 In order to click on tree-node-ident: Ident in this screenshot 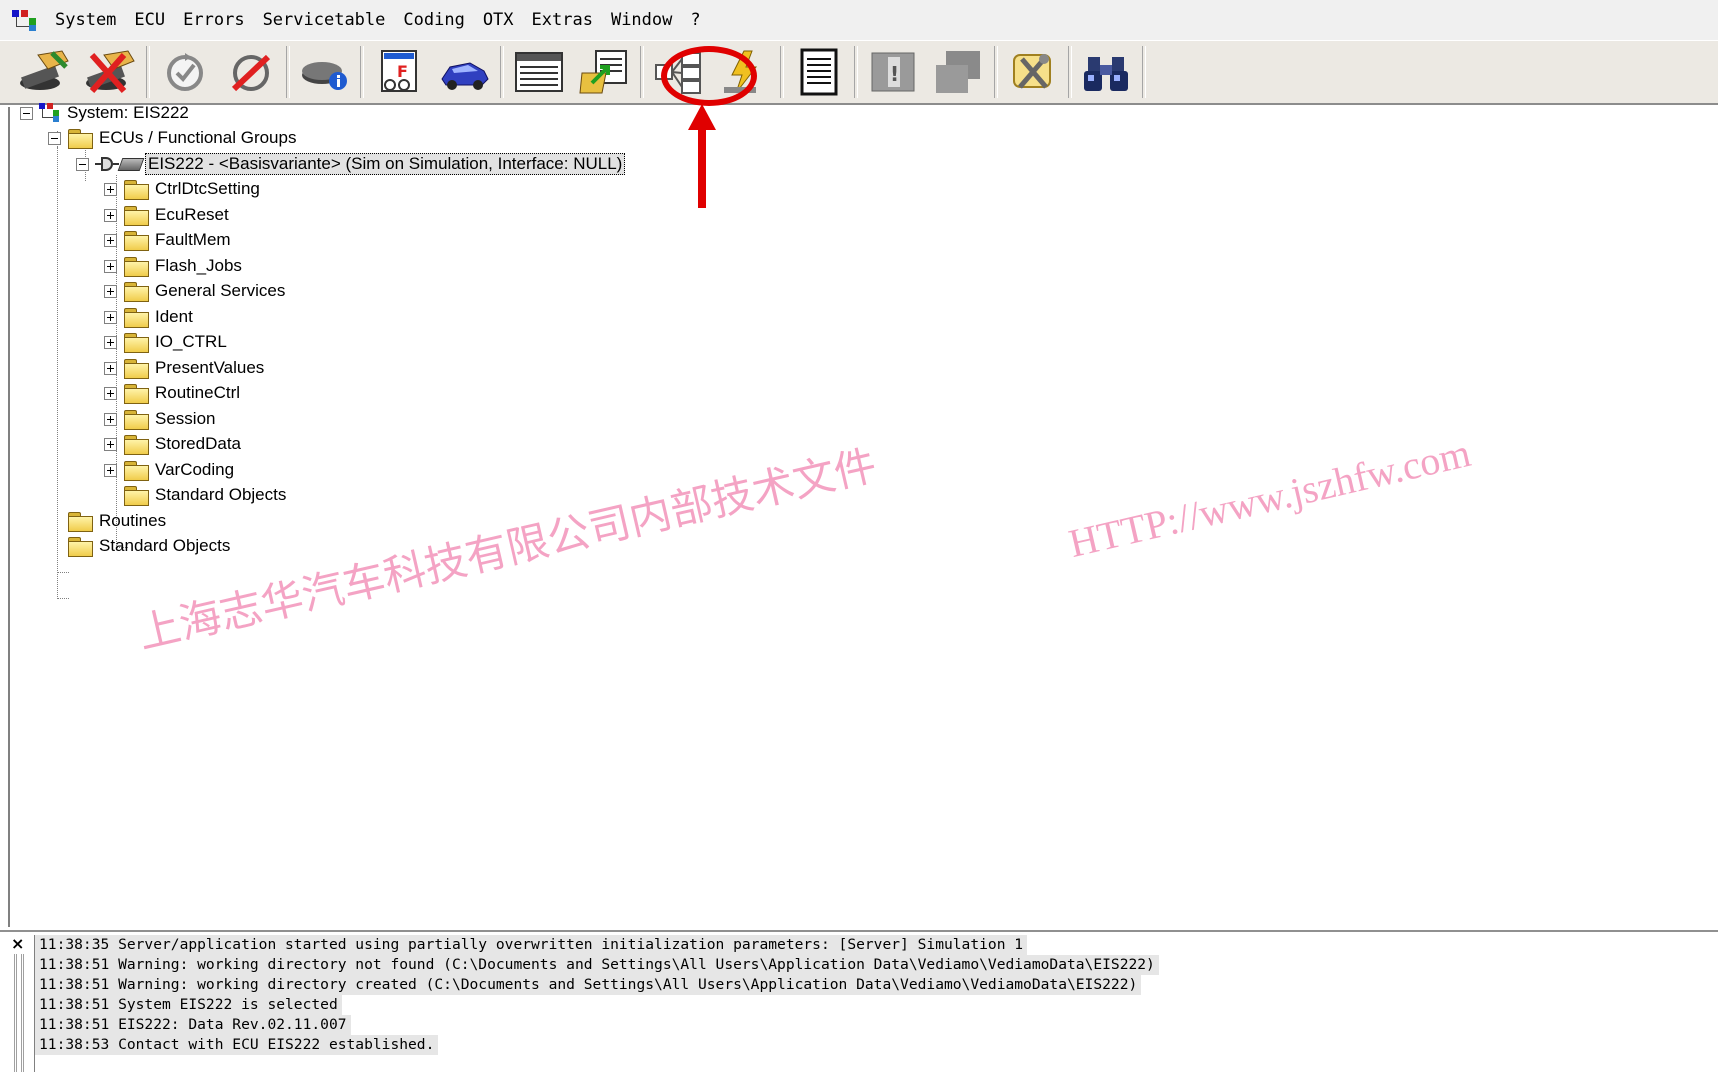, I will do `click(148, 317)`.